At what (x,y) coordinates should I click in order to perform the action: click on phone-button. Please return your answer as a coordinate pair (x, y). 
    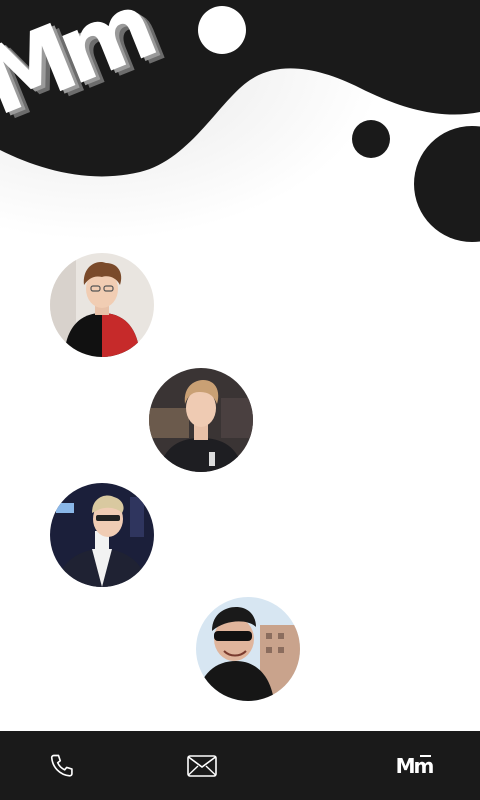
    Looking at the image, I should click on (62, 765).